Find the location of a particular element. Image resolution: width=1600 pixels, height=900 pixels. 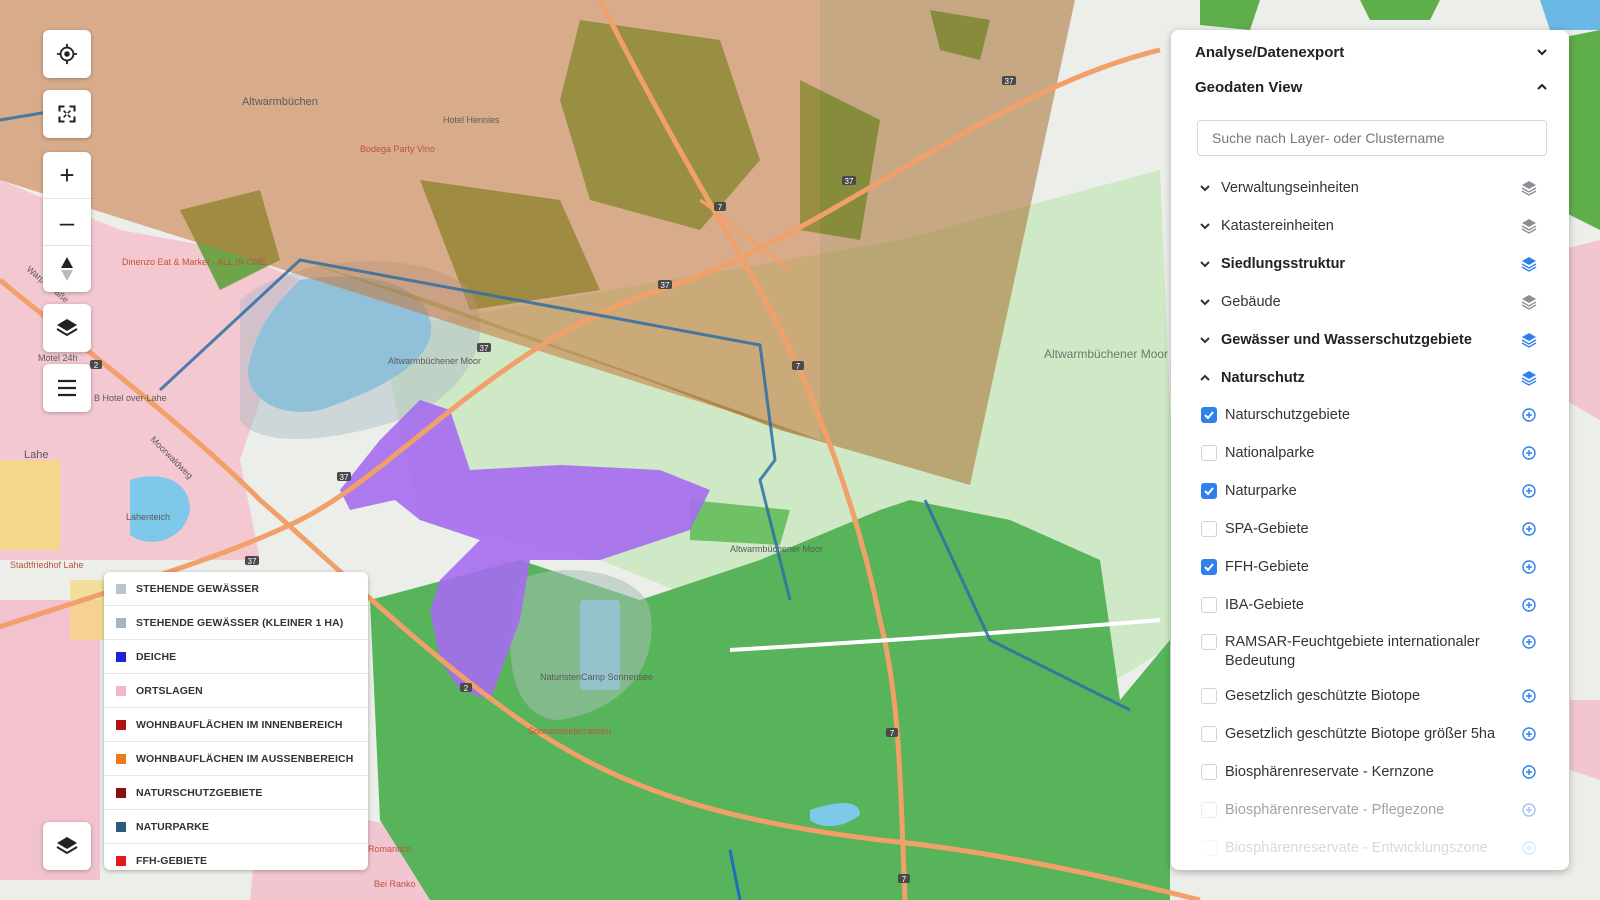

place-label: Bodega Party Vino is located at coordinates (397, 149).